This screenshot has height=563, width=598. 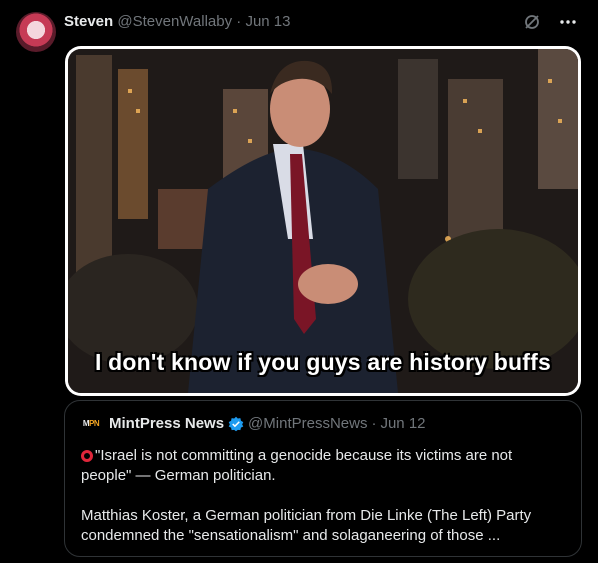 I want to click on quoted-handle: @MintPressNews, so click(x=307, y=424).